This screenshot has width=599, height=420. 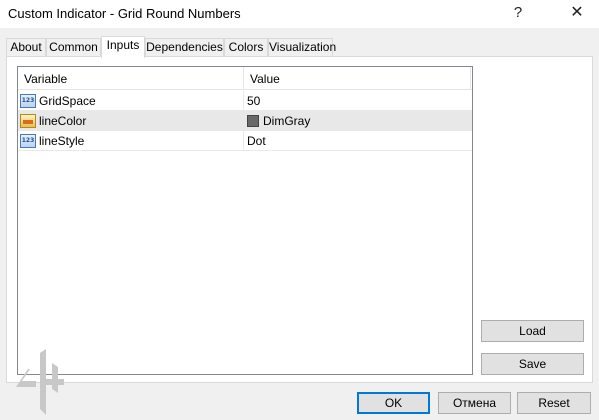 What do you see at coordinates (73, 47) in the screenshot?
I see `tab-common: Common` at bounding box center [73, 47].